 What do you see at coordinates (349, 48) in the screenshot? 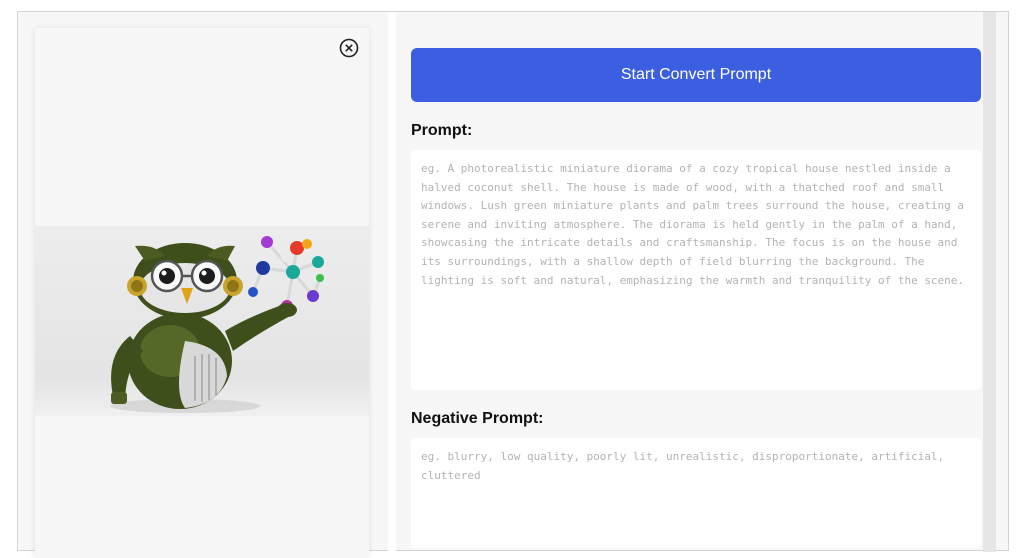
I see `close-icon` at bounding box center [349, 48].